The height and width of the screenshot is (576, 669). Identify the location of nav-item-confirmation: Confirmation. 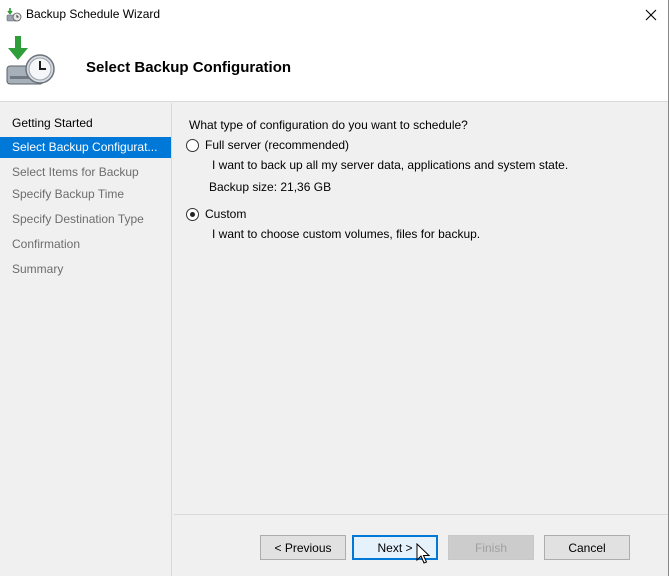
(46, 244).